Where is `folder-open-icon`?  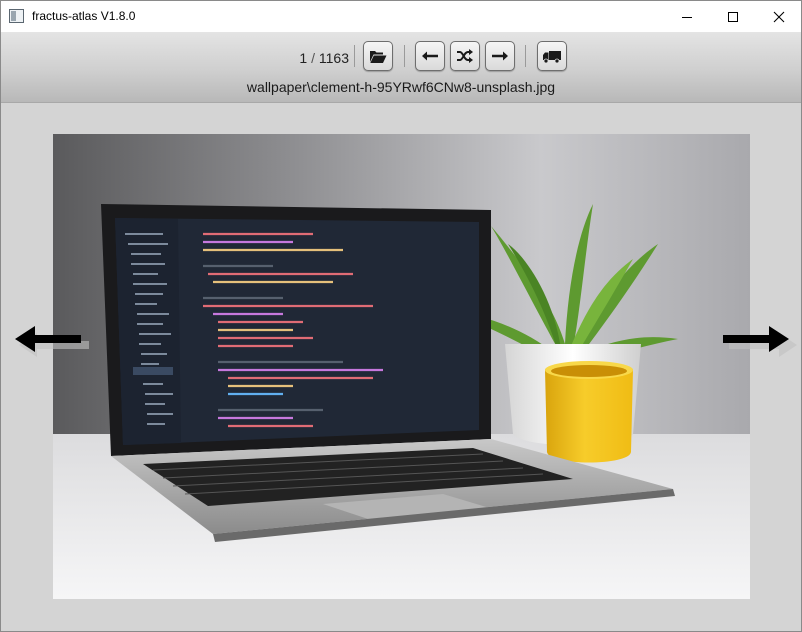
folder-open-icon is located at coordinates (378, 56).